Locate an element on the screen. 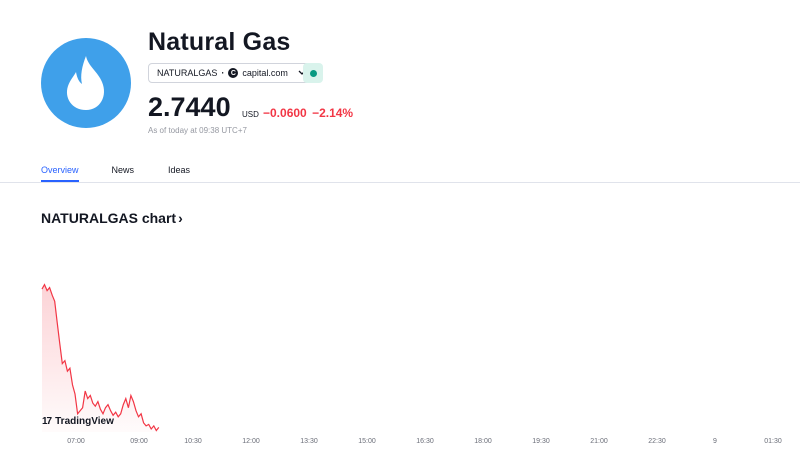 The image size is (800, 453). chevron-right-icon: › is located at coordinates (180, 218).